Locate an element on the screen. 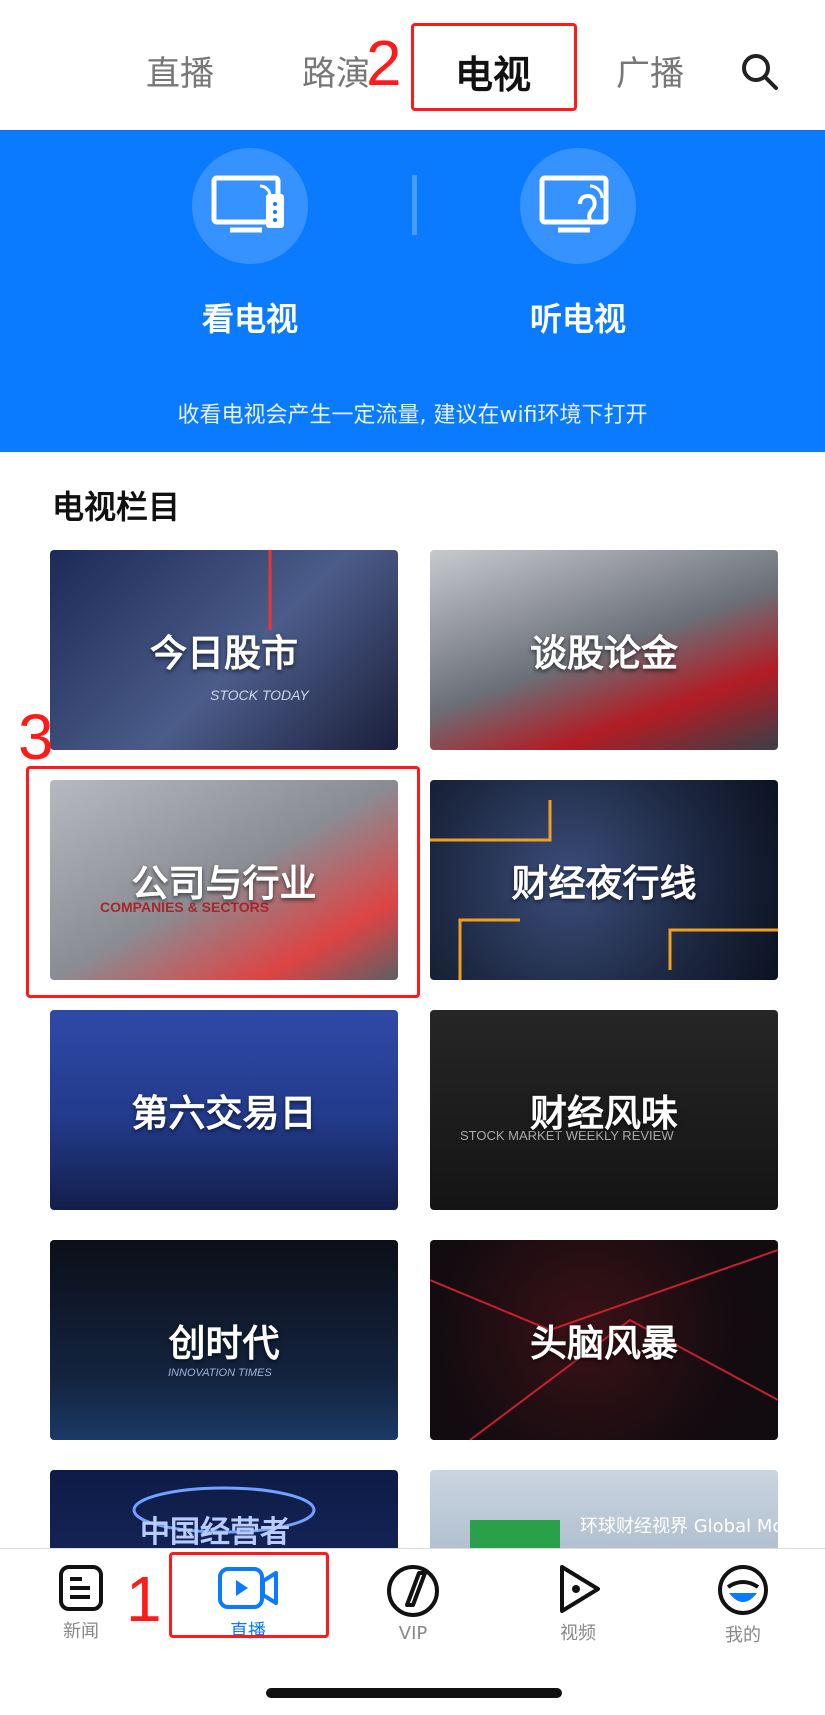 The image size is (825, 1715). banner-divider is located at coordinates (414, 205).